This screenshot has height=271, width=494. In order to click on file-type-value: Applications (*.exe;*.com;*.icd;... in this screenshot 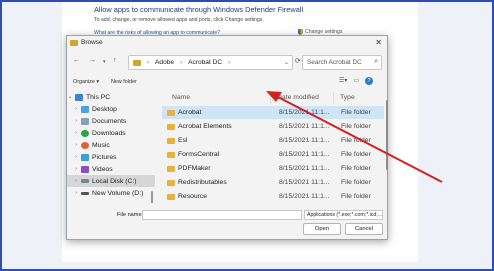, I will do `click(344, 215)`.